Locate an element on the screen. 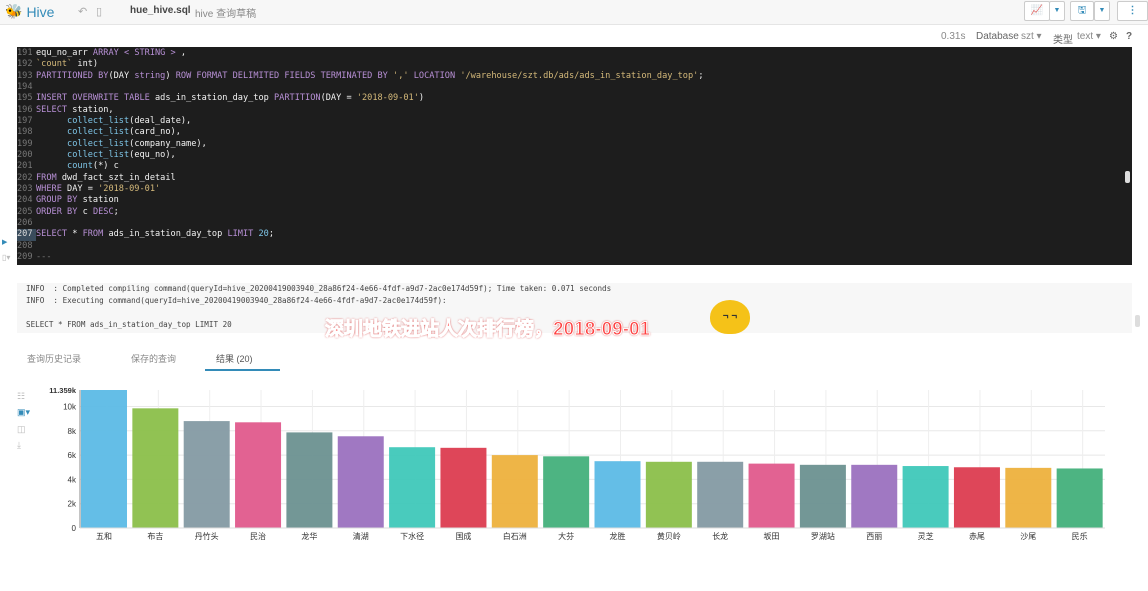 The image size is (1148, 591). x-tick-label: 赤尾 is located at coordinates (977, 536).